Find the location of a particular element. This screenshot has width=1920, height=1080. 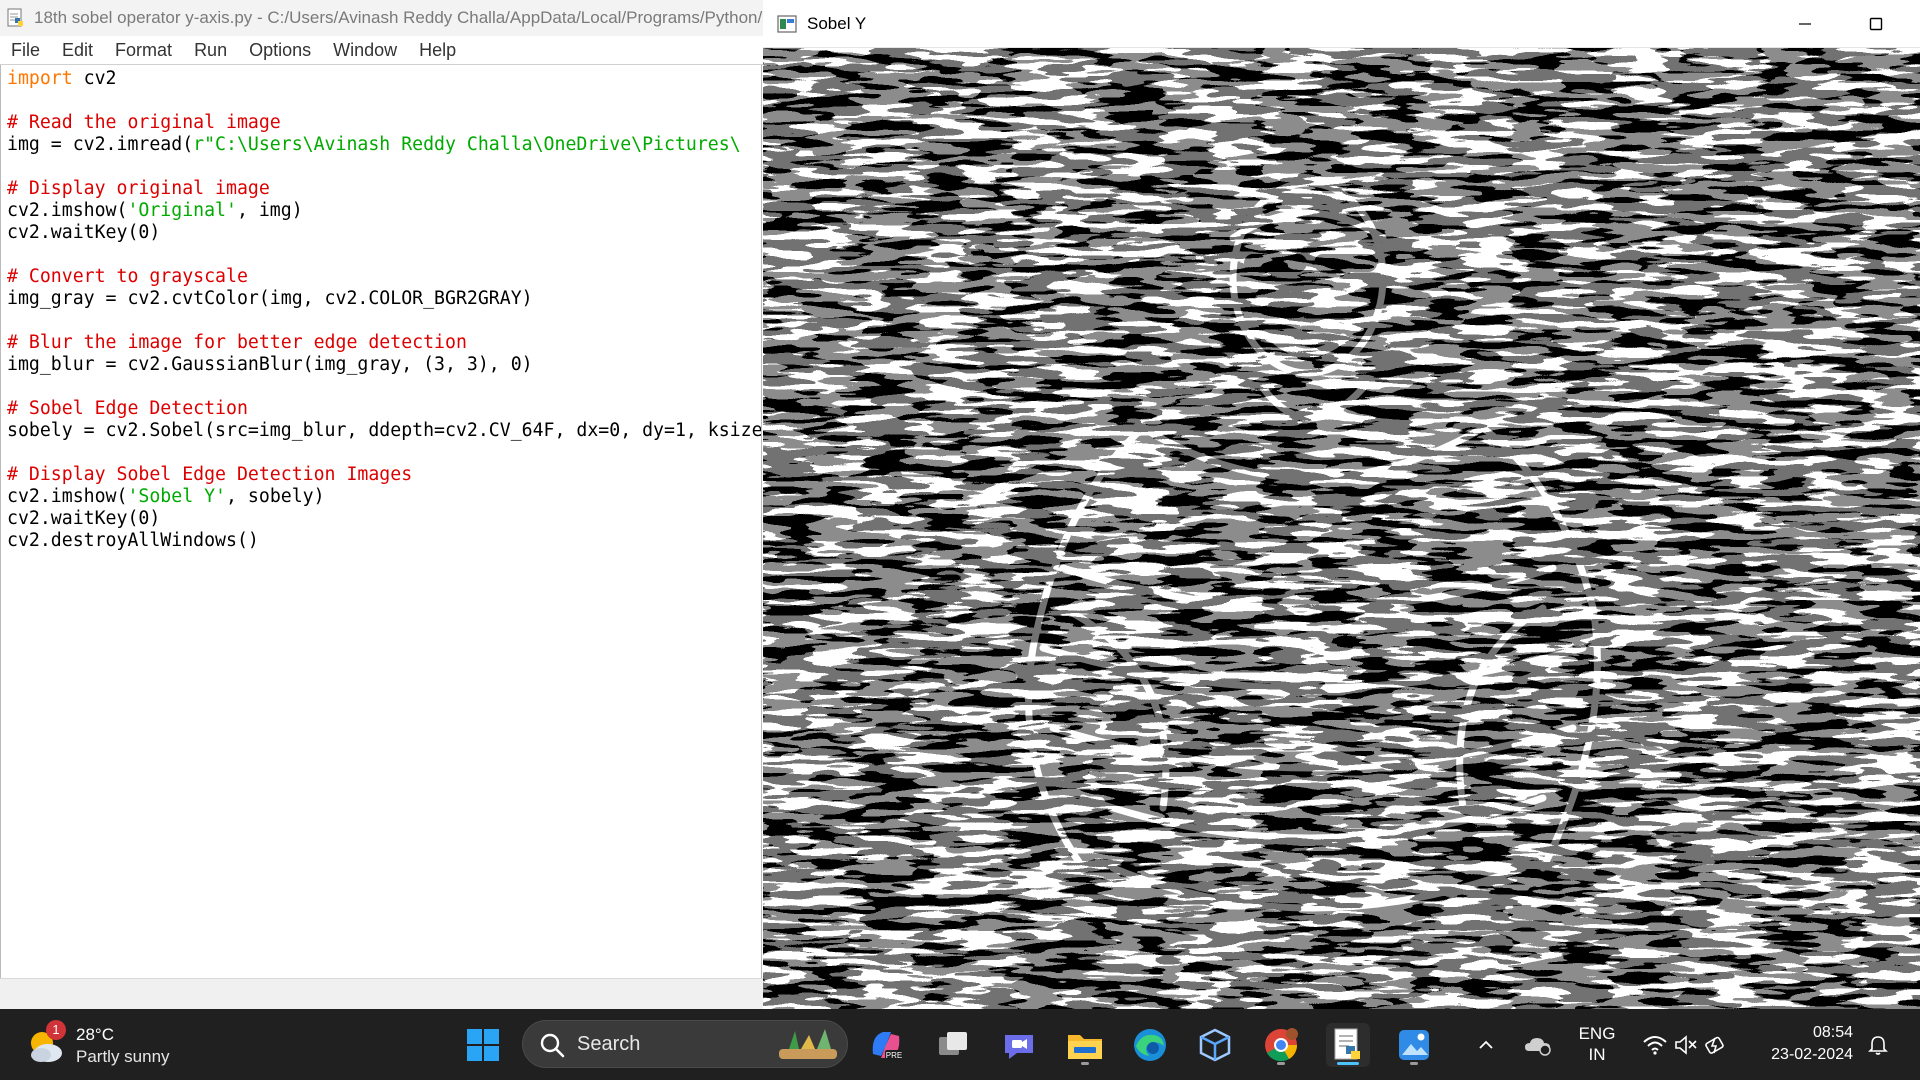

code-line: # Display original image is located at coordinates (384, 189).